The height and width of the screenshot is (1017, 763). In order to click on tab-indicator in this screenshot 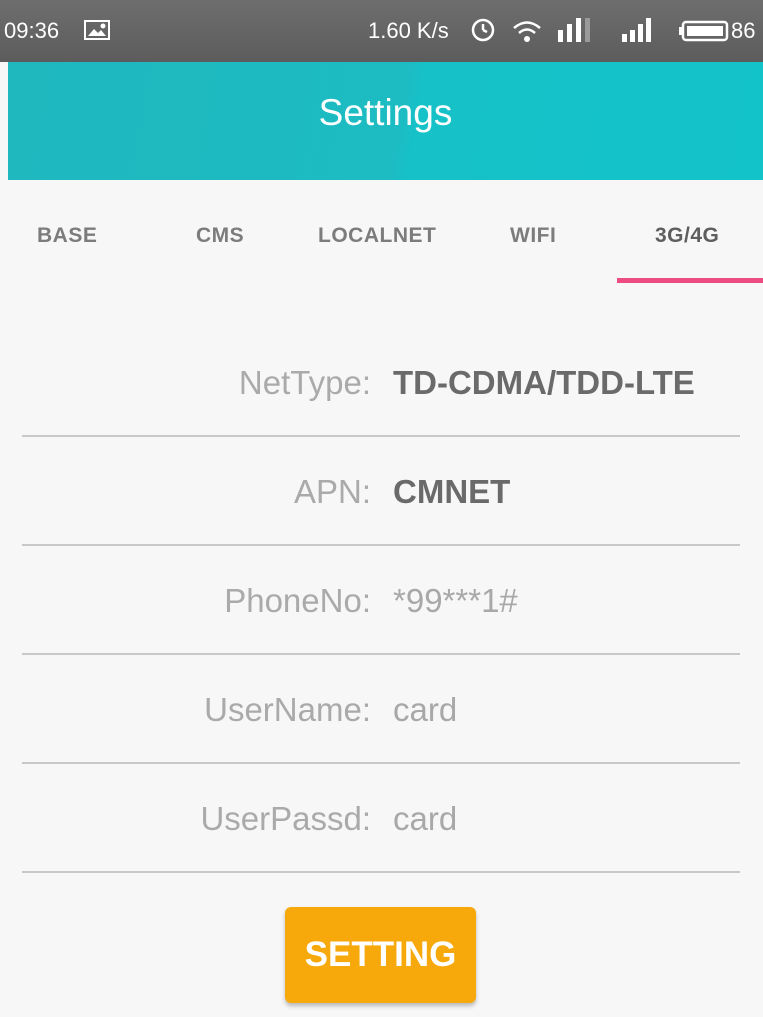, I will do `click(690, 280)`.